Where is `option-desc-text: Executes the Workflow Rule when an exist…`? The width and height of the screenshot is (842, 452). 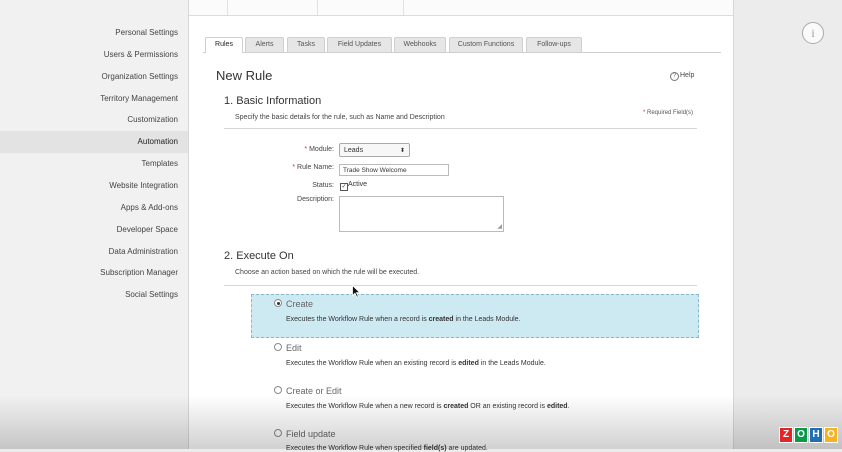 option-desc-text: Executes the Workflow Rule when an exist… is located at coordinates (372, 363).